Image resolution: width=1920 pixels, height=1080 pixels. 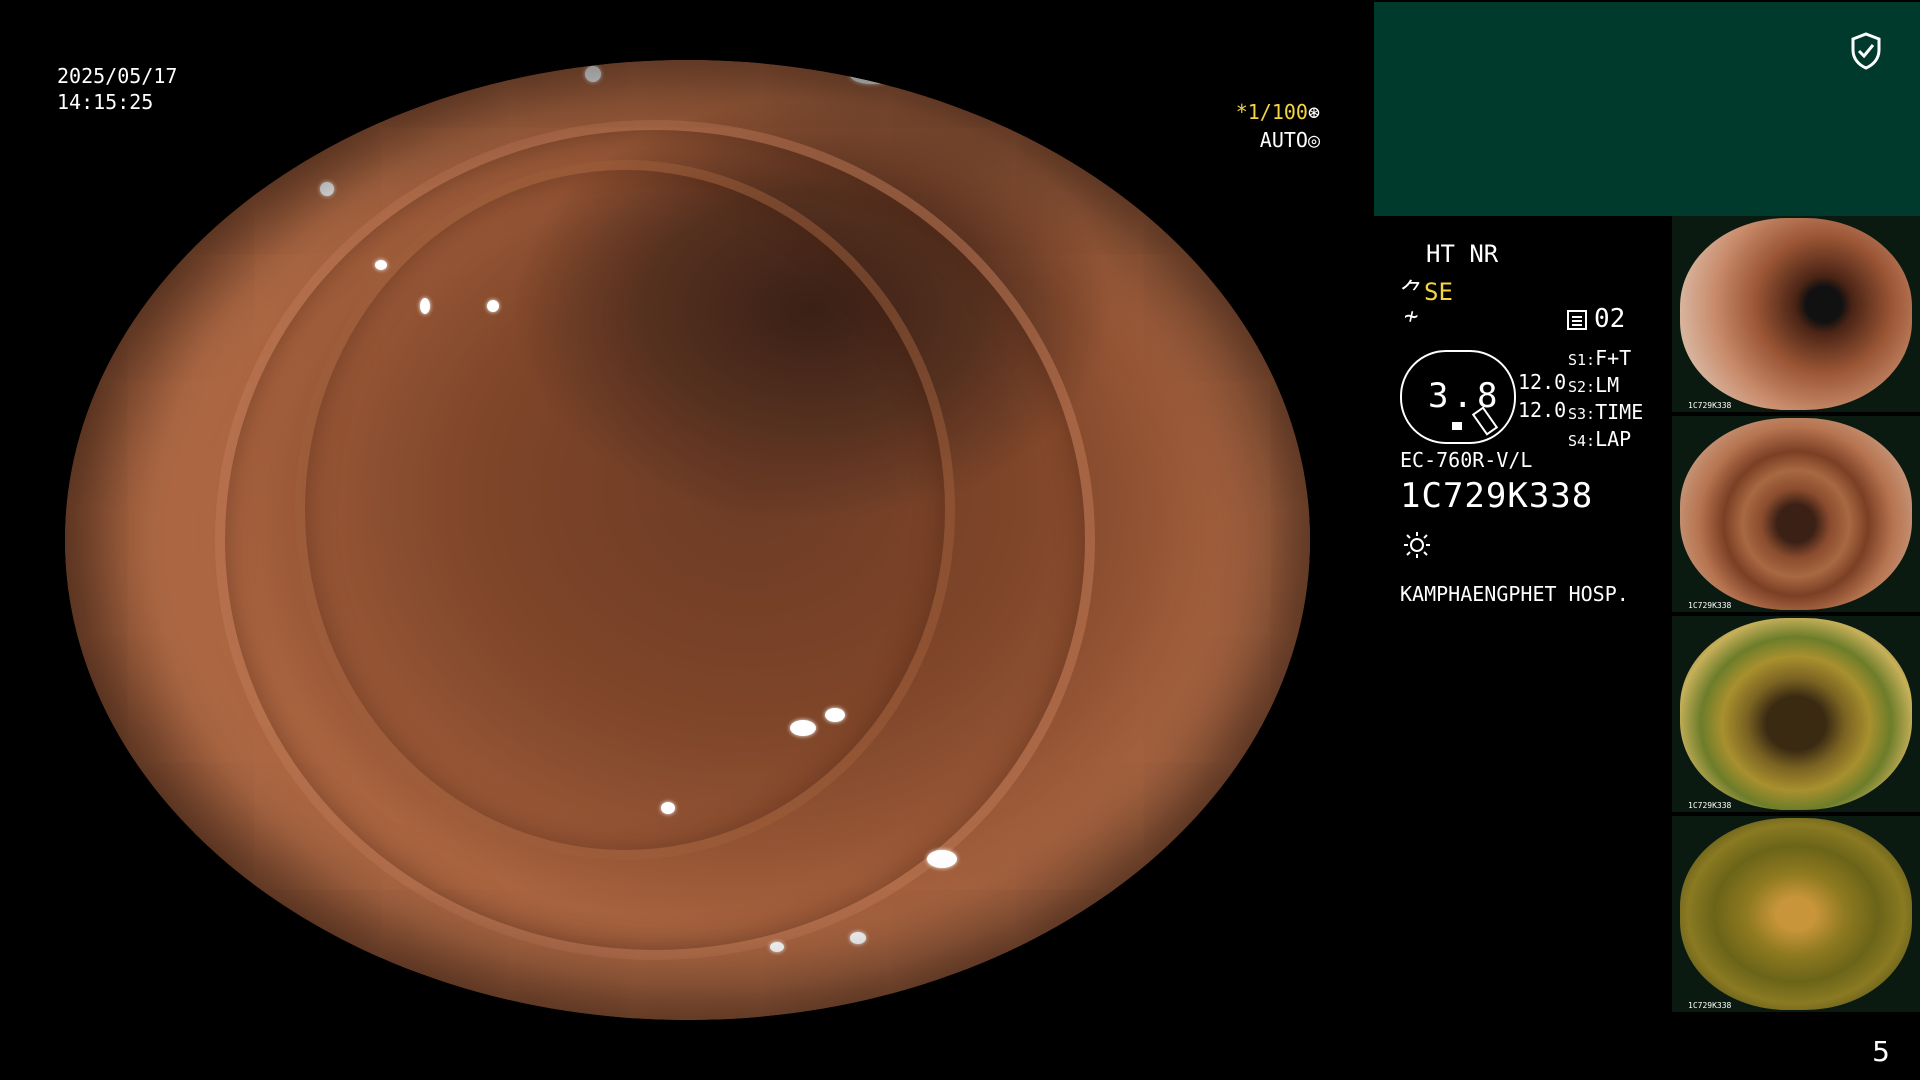 I want to click on record-count: 02, so click(x=1610, y=319).